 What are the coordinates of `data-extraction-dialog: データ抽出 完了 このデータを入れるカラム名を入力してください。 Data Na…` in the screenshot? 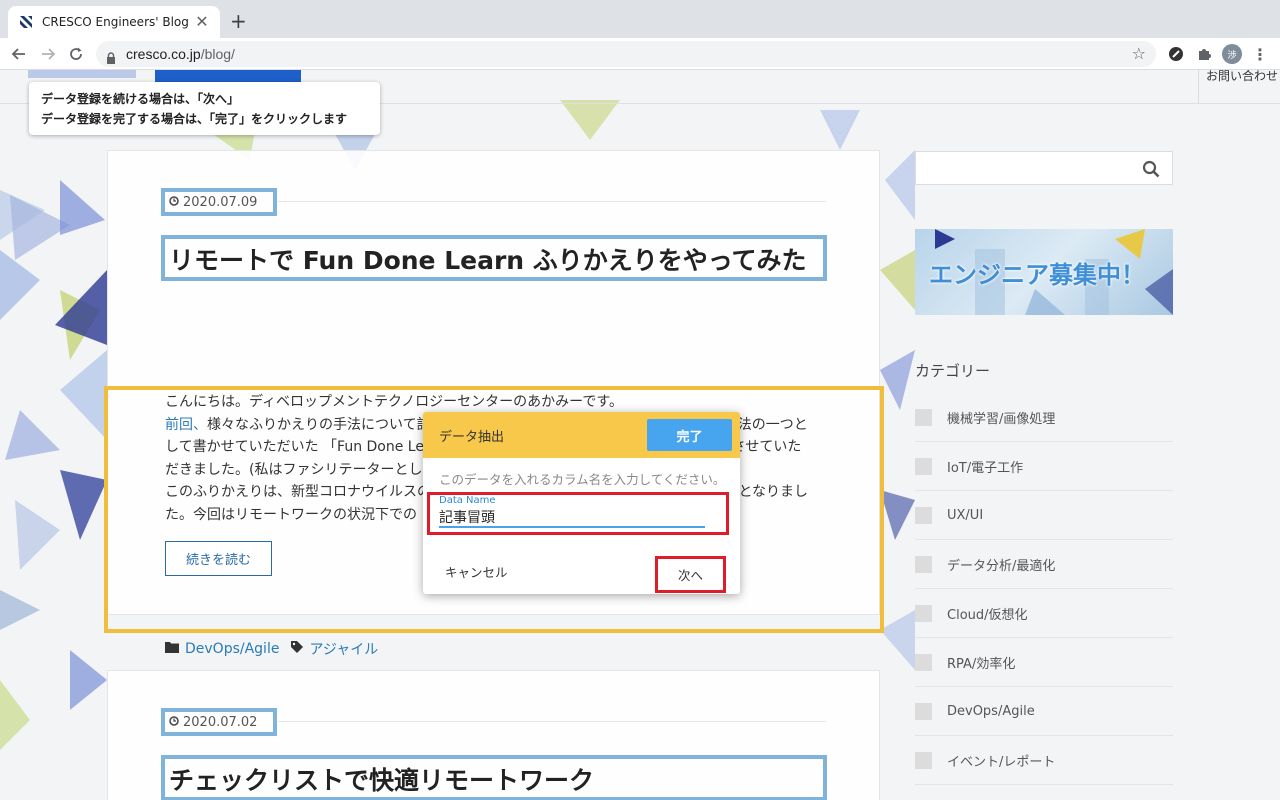 It's located at (581, 503).